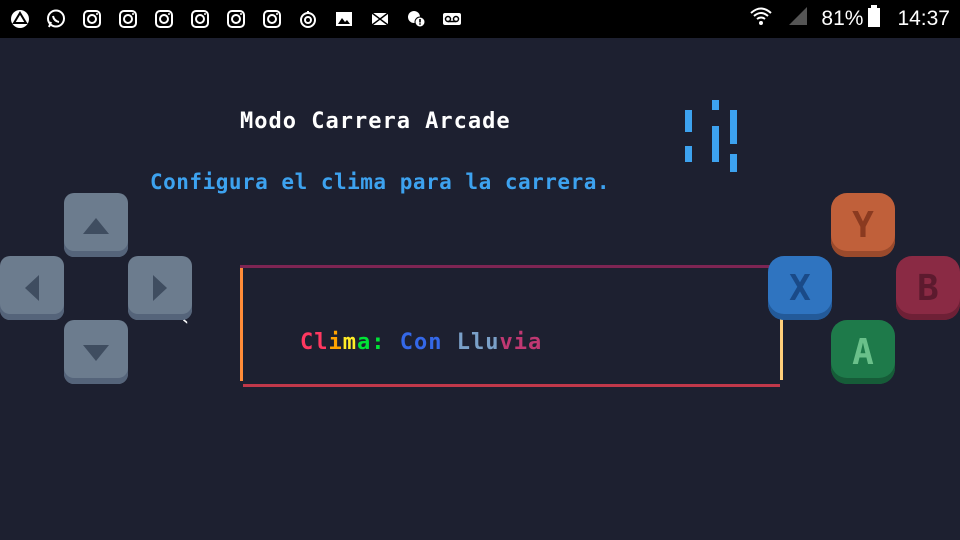  What do you see at coordinates (349, 342) in the screenshot?
I see `clima-label-char: m` at bounding box center [349, 342].